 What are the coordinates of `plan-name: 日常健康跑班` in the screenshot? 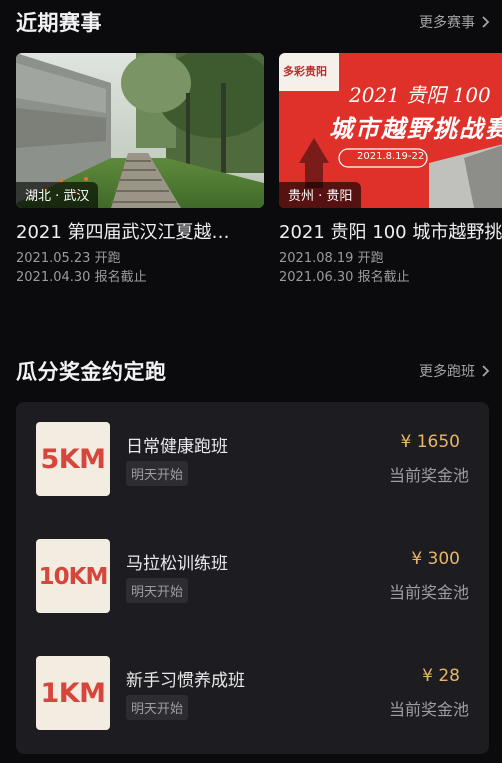 It's located at (177, 447).